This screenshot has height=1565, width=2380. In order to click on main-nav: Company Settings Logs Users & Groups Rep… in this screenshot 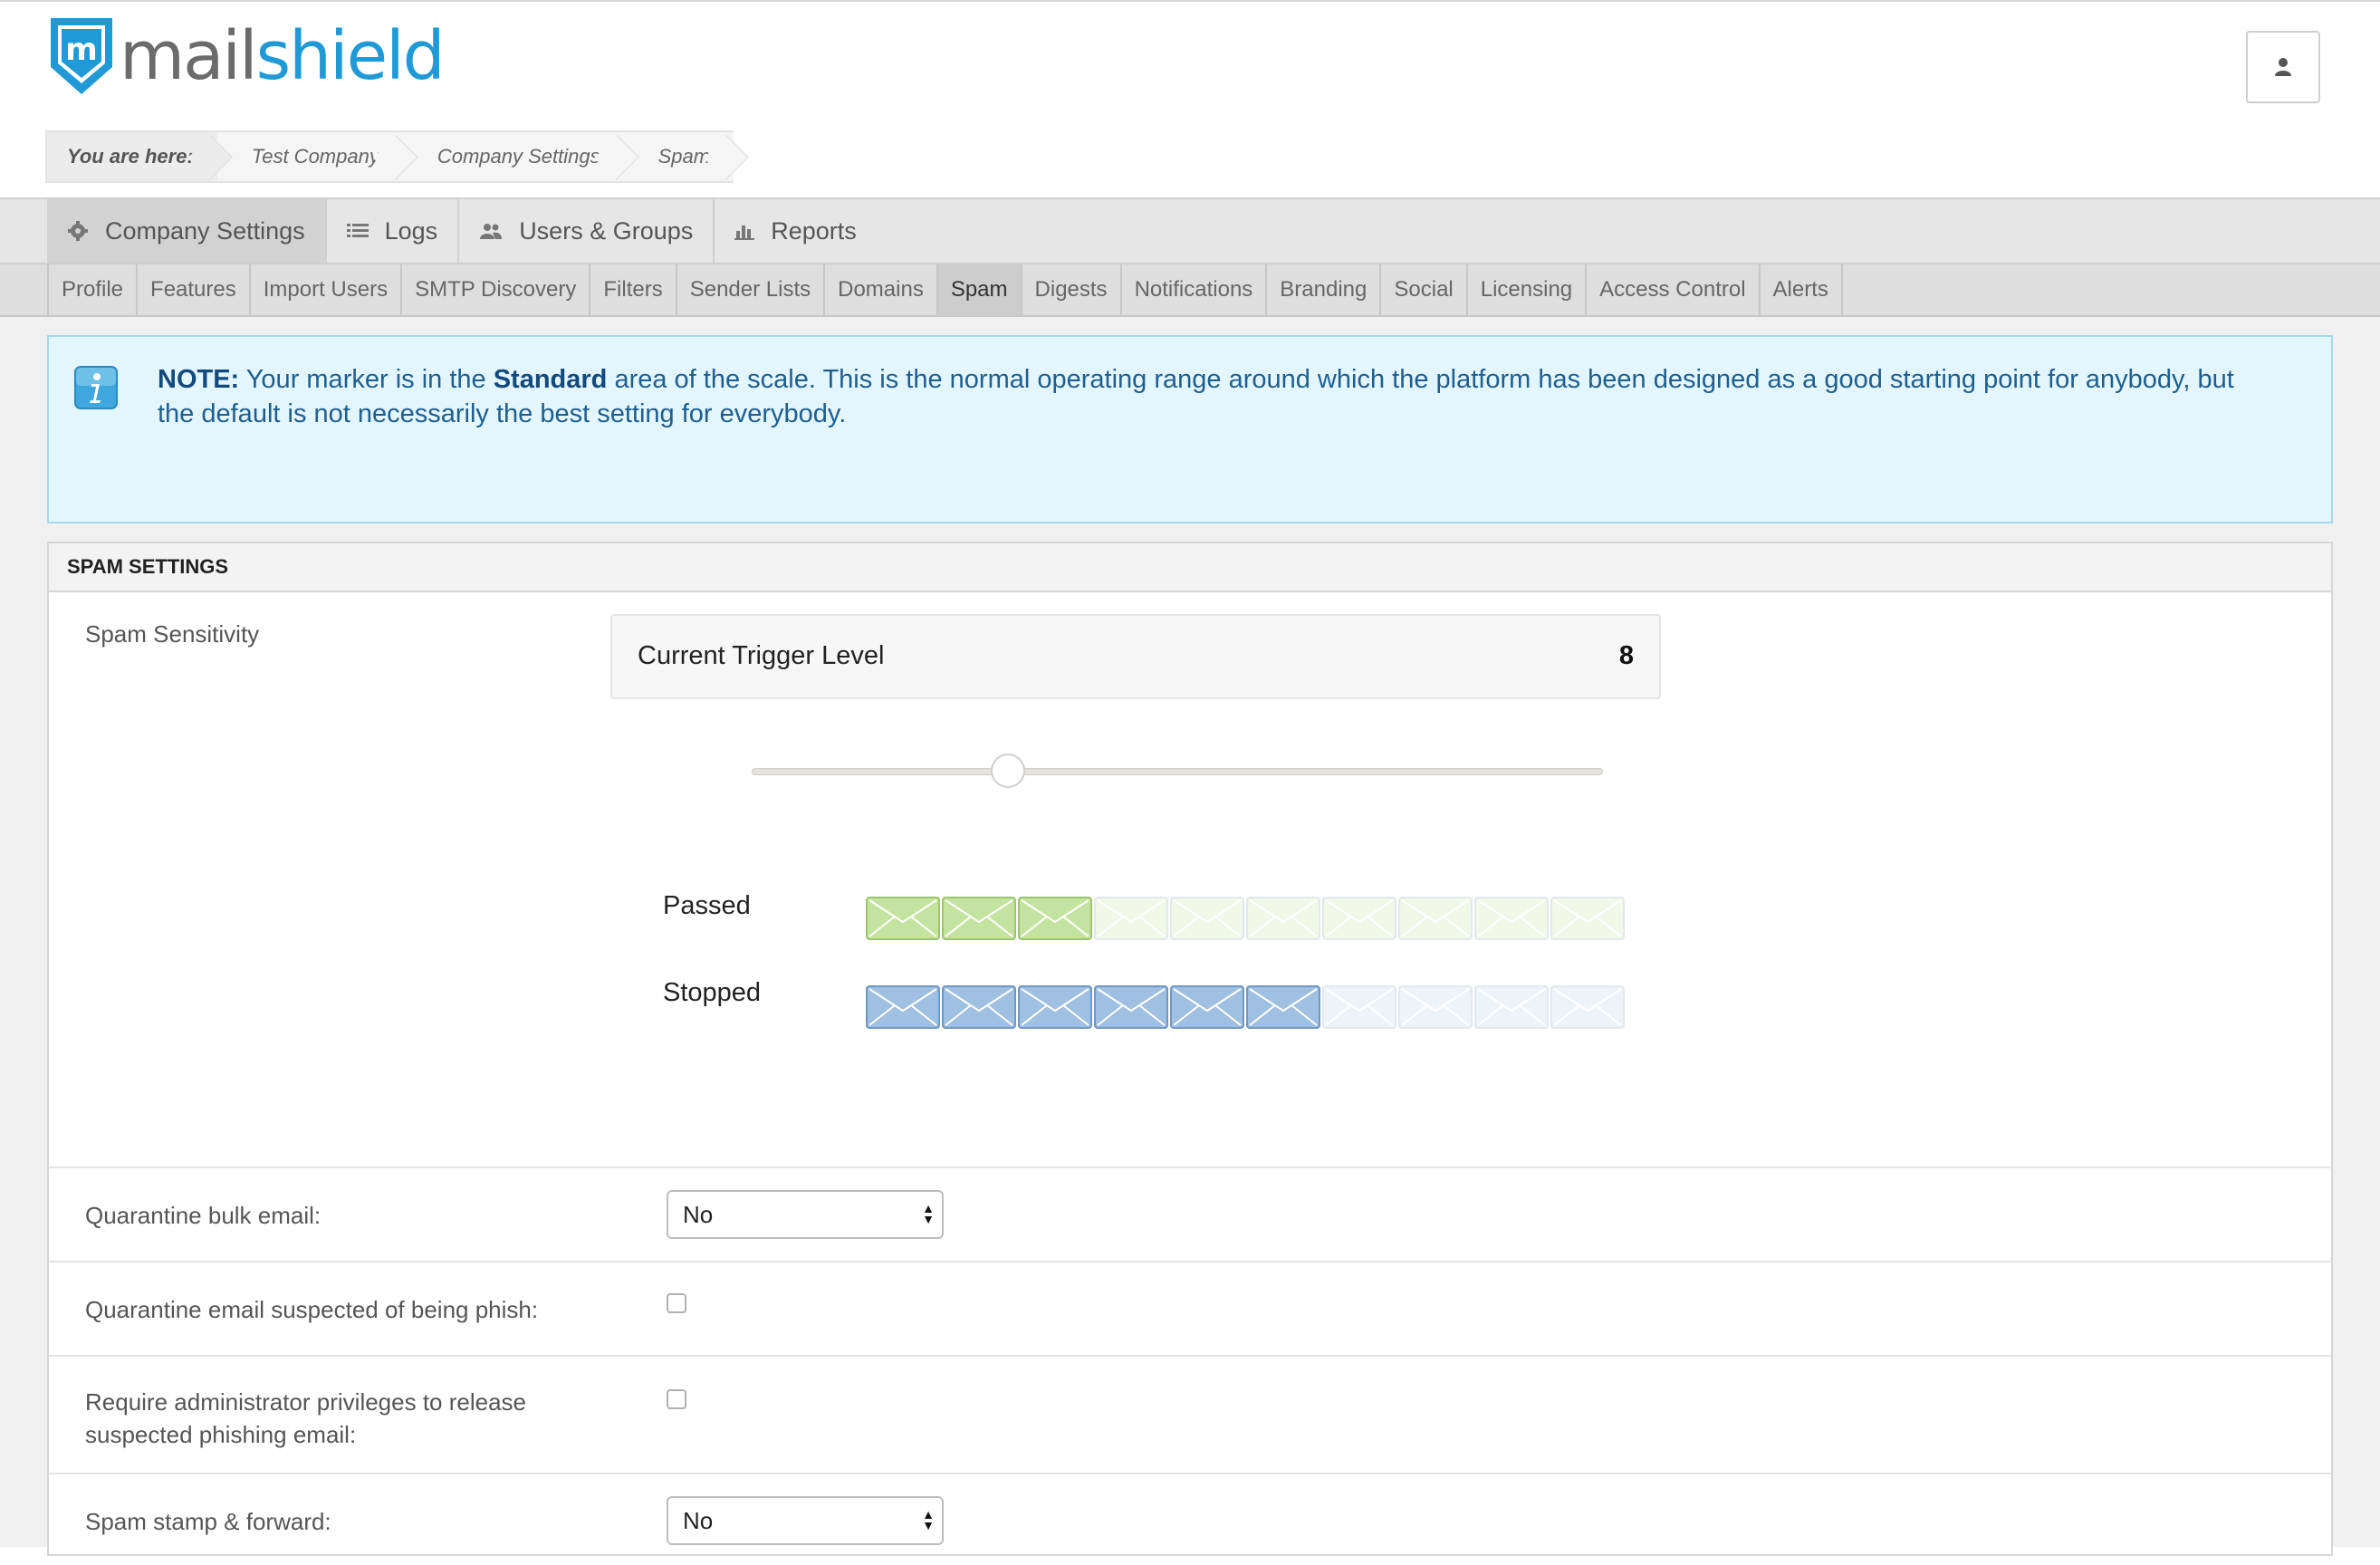, I will do `click(1190, 230)`.